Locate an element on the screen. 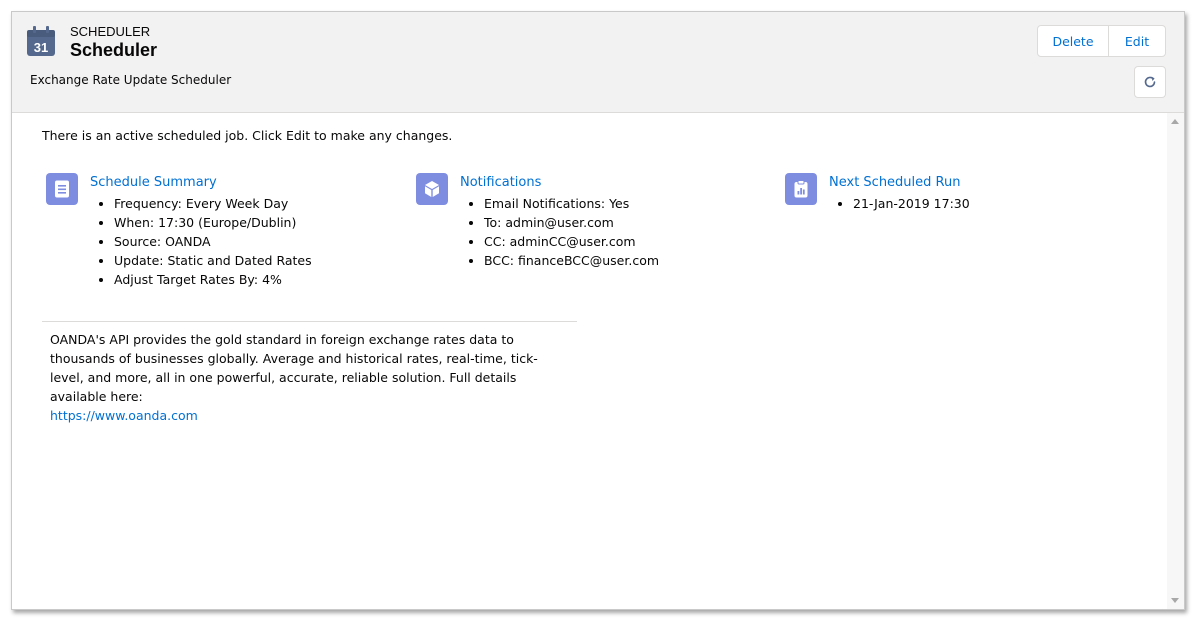  list-item: To: admin@user.com is located at coordinates (571, 222).